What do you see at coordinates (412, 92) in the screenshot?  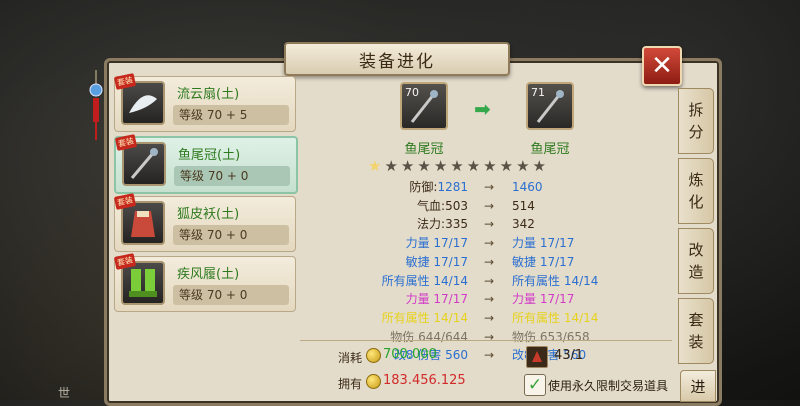 I see `current-item-level: 70` at bounding box center [412, 92].